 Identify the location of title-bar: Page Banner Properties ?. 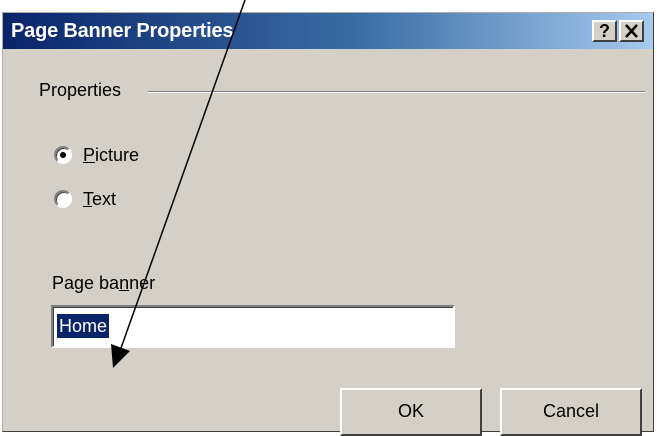
(328, 31).